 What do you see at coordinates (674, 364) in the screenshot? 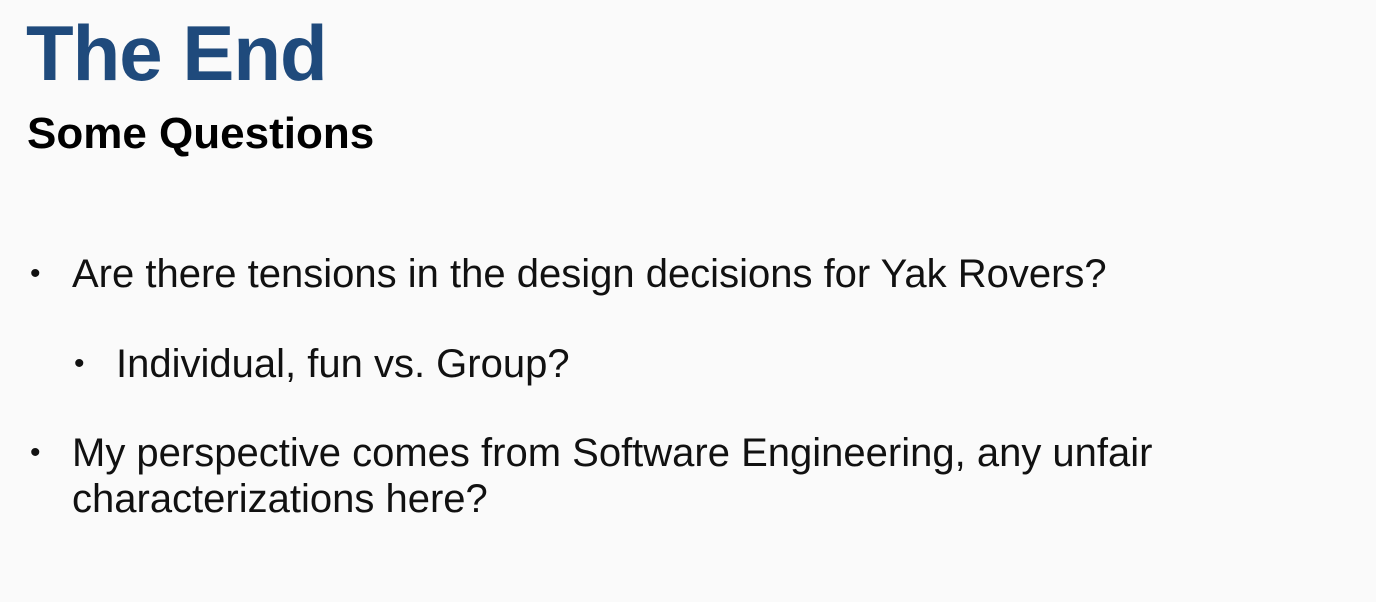
I see `sub-bullet-item: • Individual, fun vs. Group?` at bounding box center [674, 364].